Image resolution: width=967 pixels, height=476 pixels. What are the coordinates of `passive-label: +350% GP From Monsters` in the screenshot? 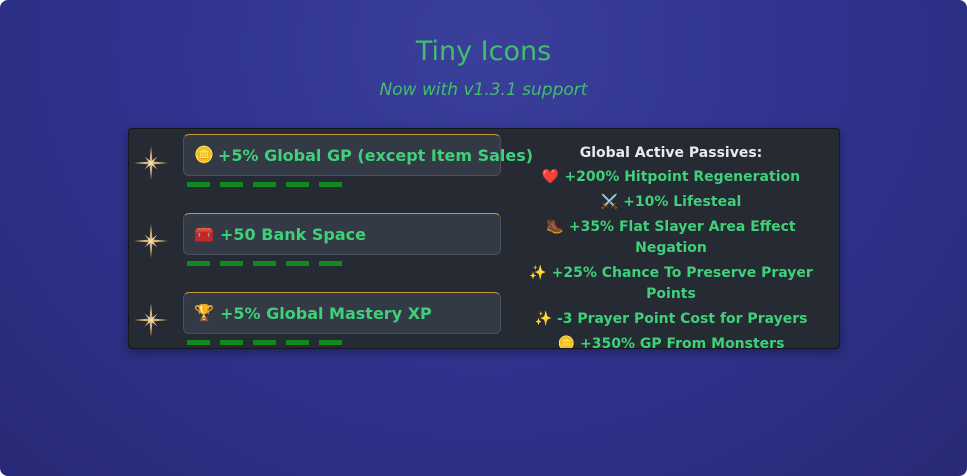 It's located at (682, 342).